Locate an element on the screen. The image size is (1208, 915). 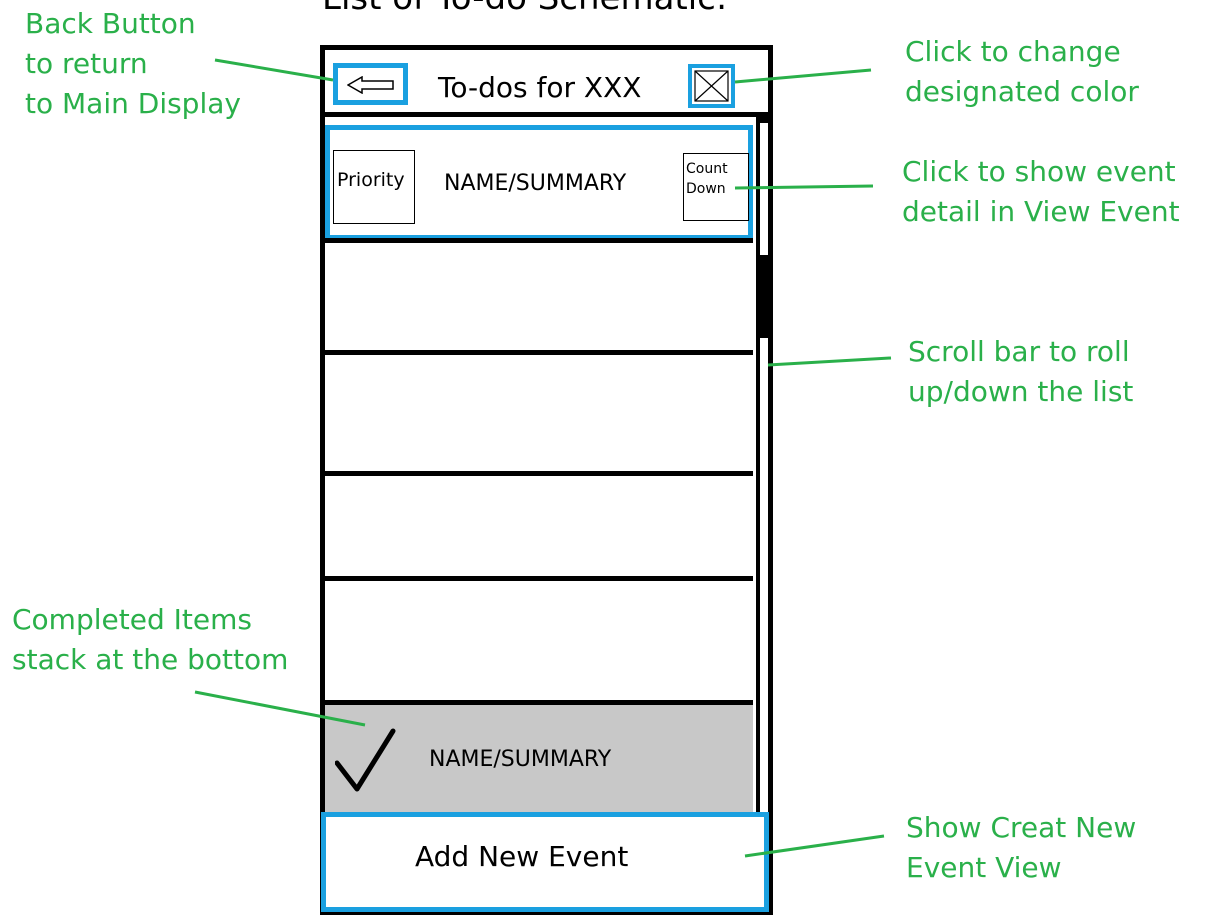
left-arrow-icon is located at coordinates (370, 85).